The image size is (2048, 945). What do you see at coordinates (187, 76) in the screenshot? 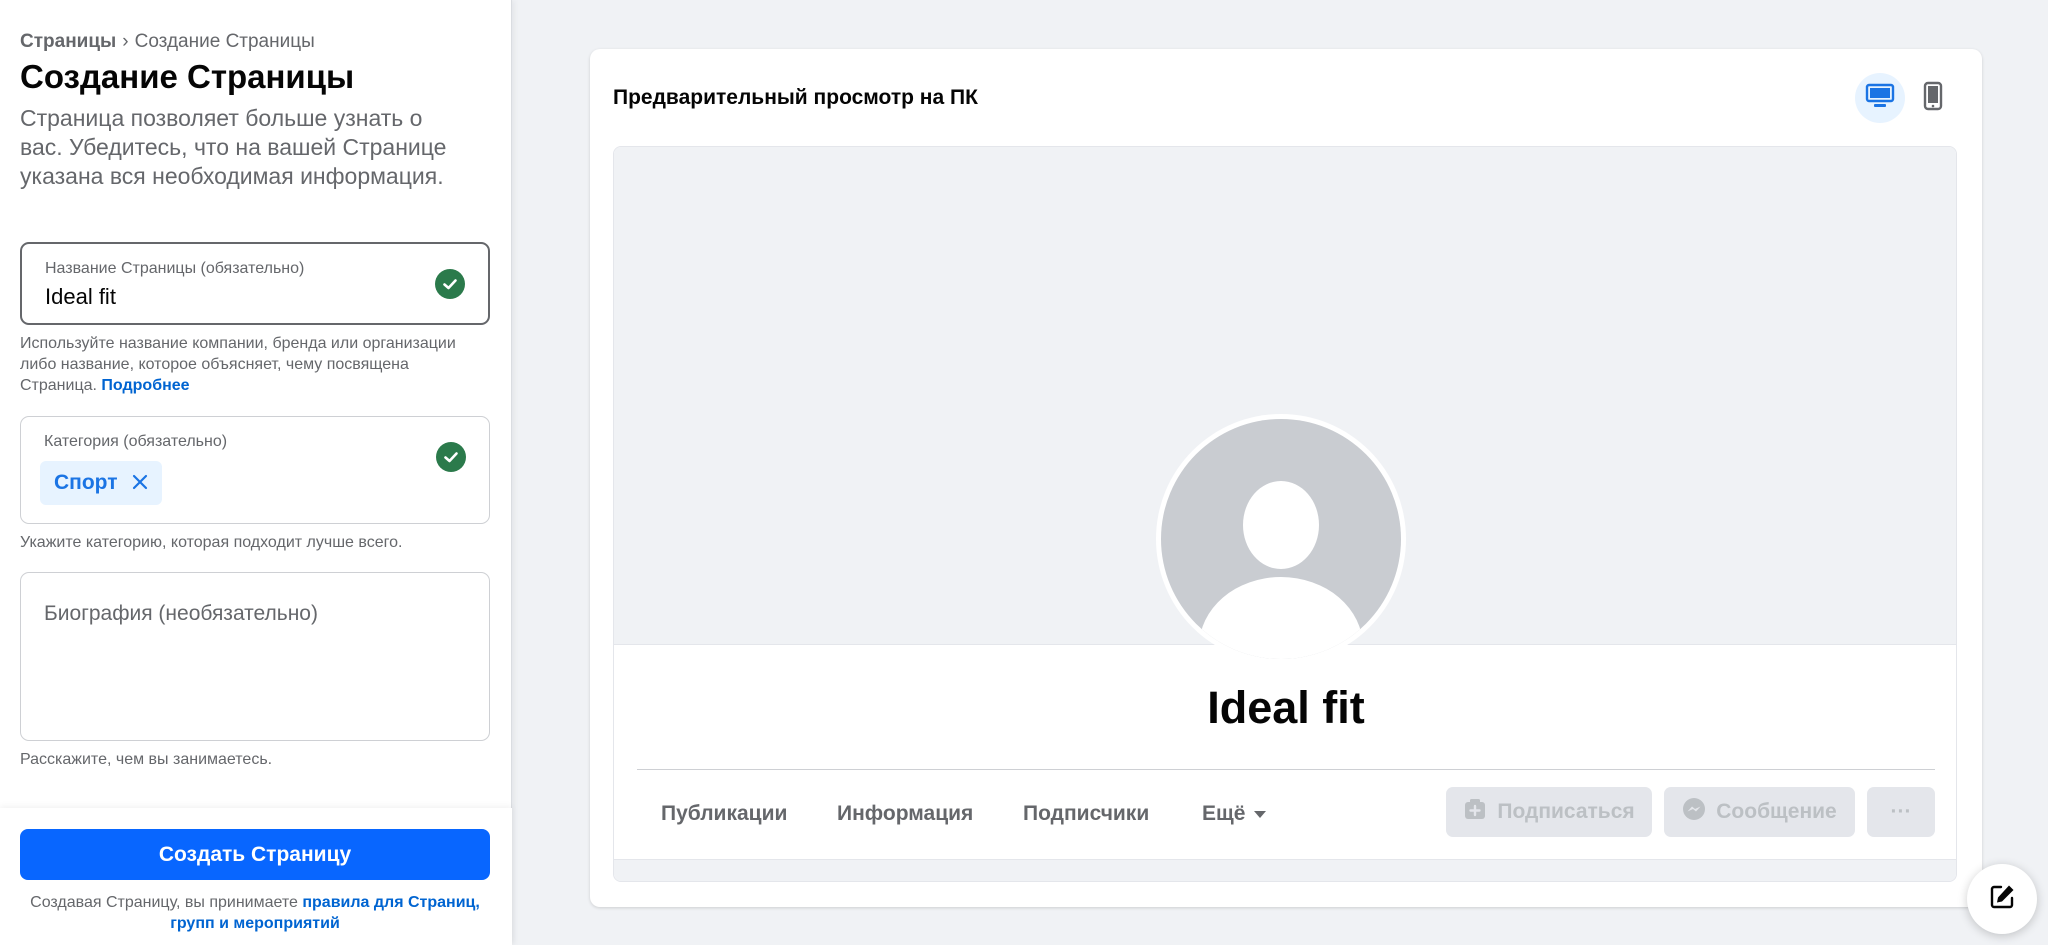
I see `page-title: Создание Страницы` at bounding box center [187, 76].